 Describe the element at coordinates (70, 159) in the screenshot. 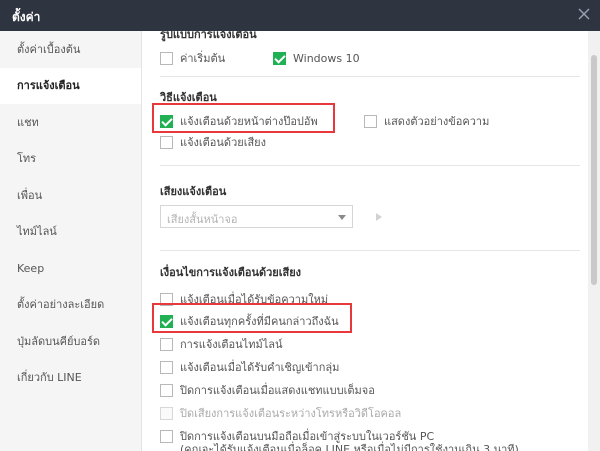

I see `sidebar-item-calls: โทร` at that location.